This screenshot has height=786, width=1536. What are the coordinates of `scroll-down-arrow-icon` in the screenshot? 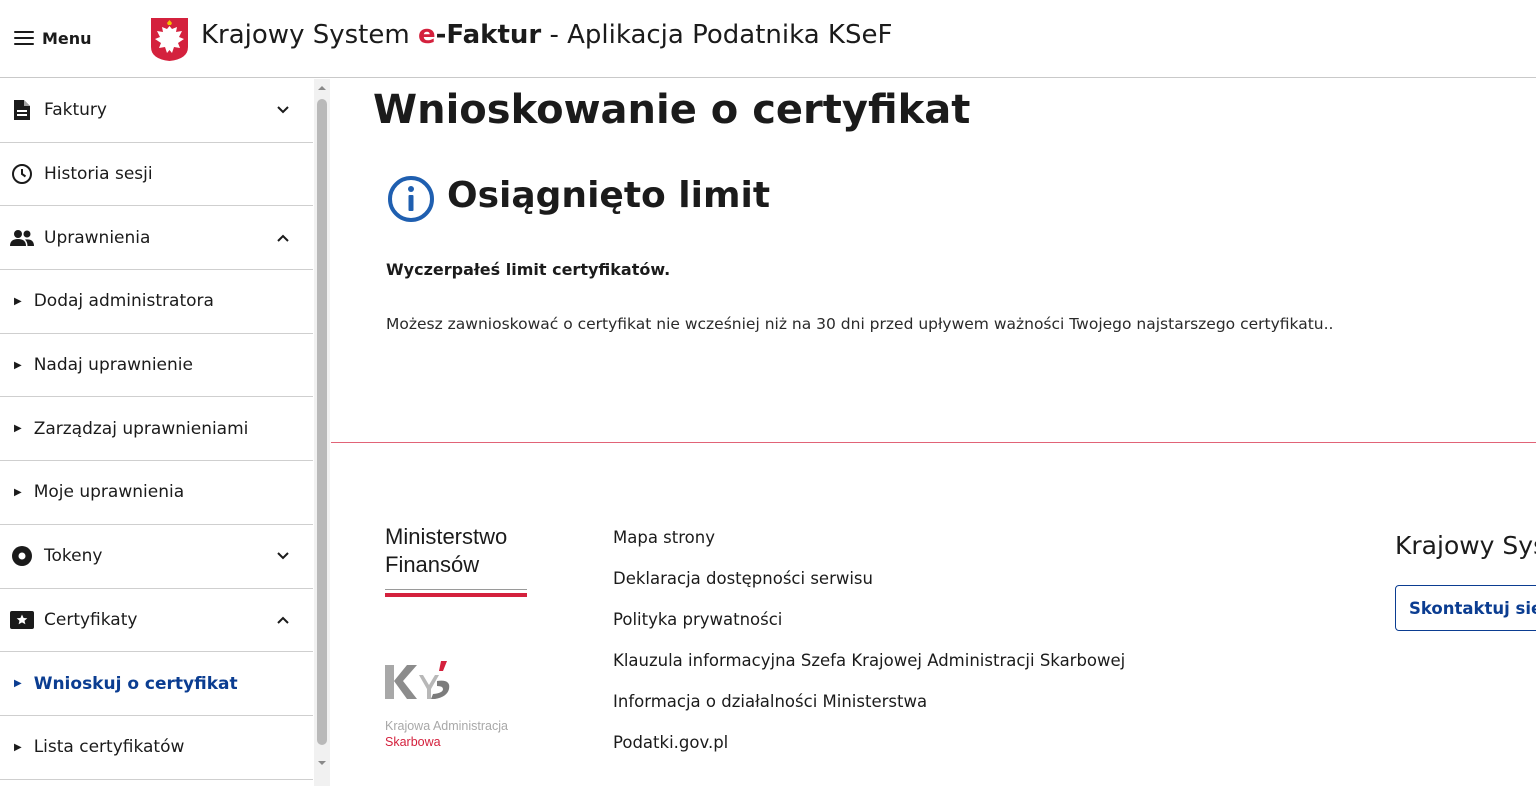 It's located at (322, 763).